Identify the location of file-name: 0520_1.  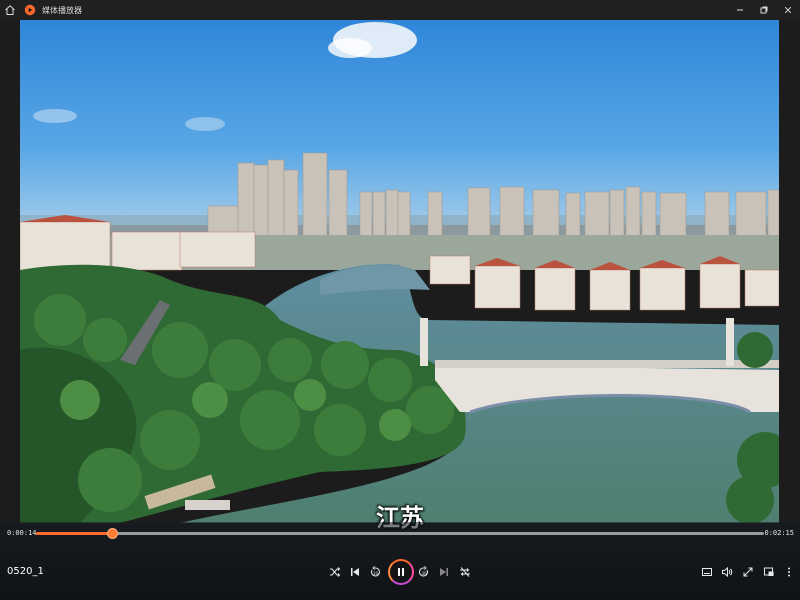
(25, 571).